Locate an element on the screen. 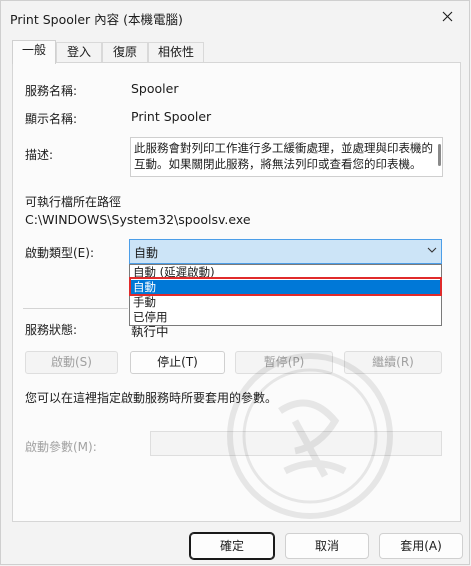 The width and height of the screenshot is (471, 566). startup-type-select: 自動 is located at coordinates (285, 251).